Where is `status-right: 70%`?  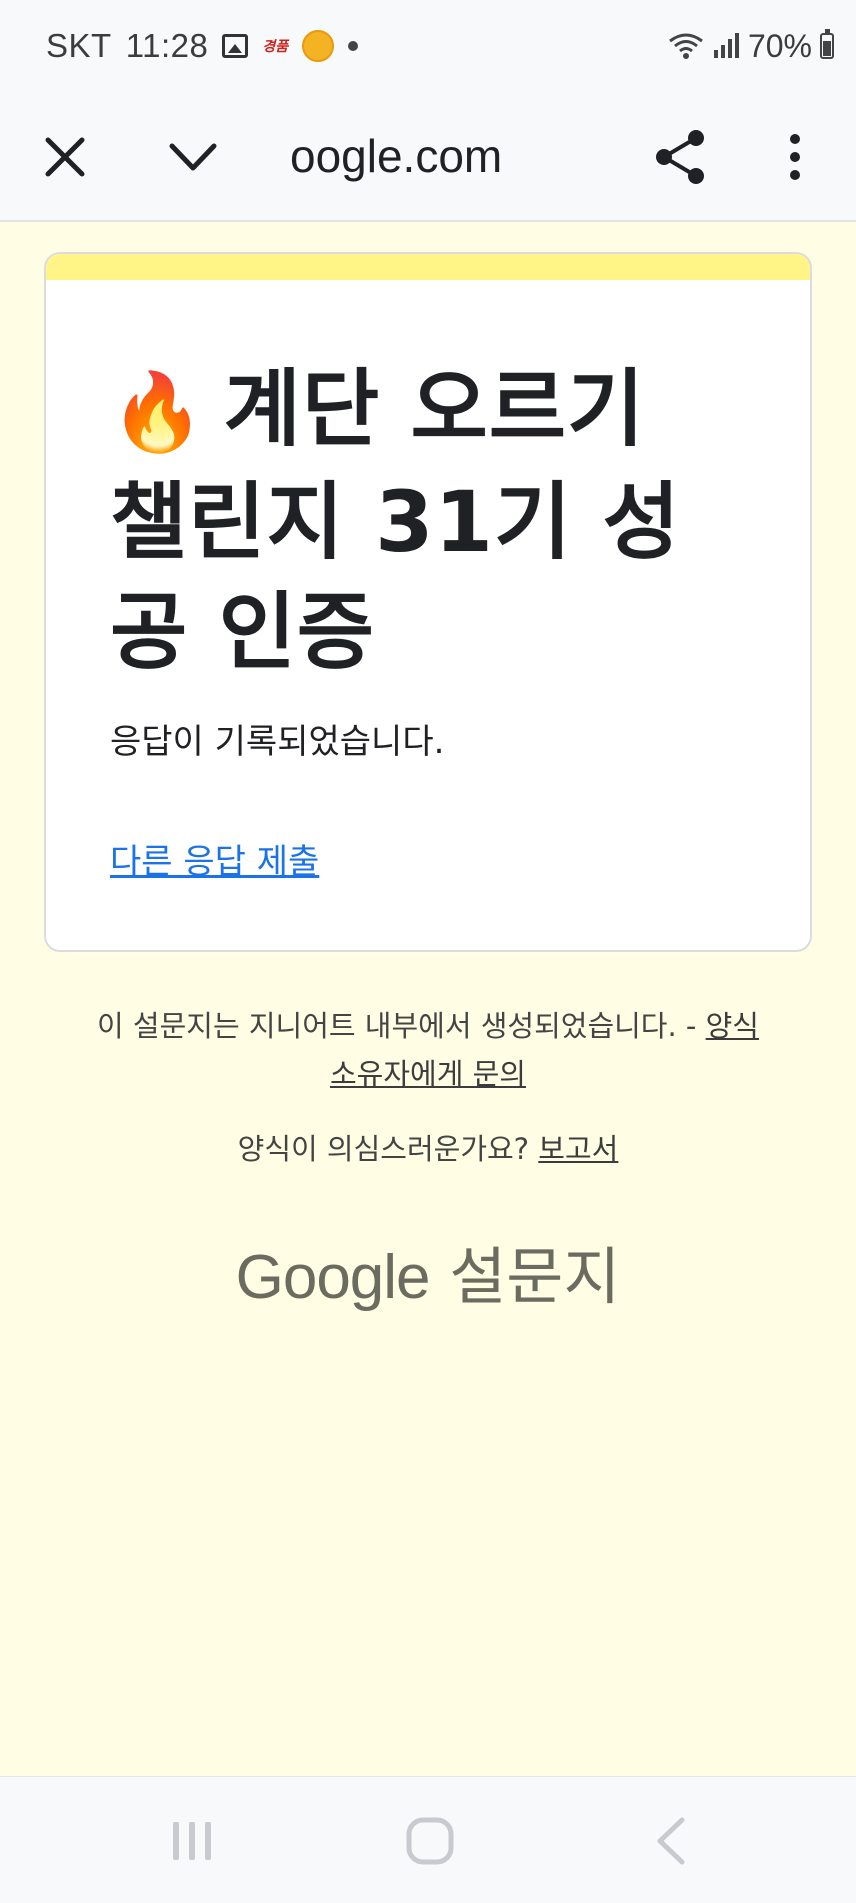 status-right: 70% is located at coordinates (751, 46).